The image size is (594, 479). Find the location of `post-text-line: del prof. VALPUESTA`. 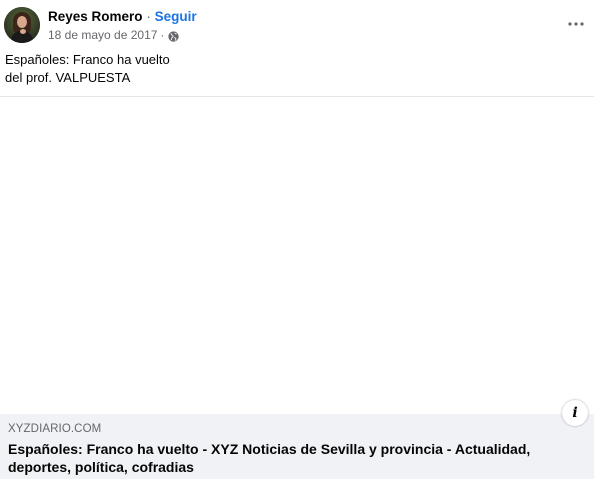

post-text-line: del prof. VALPUESTA is located at coordinates (68, 77).